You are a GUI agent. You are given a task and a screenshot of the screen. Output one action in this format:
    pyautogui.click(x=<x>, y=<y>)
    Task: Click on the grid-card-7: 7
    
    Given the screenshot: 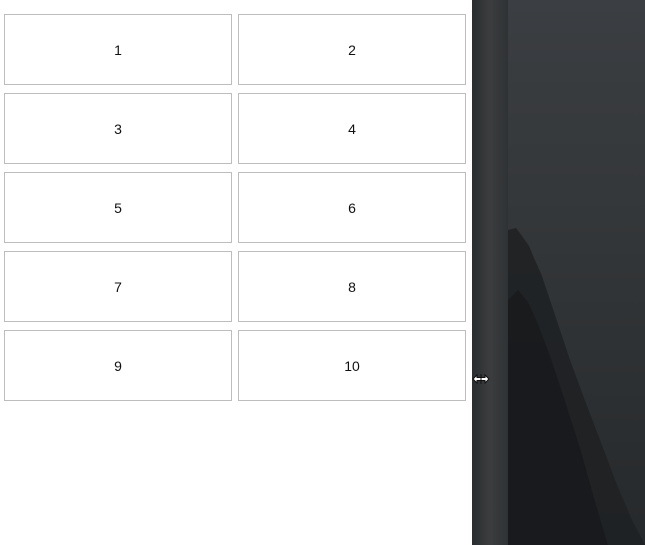 What is the action you would take?
    pyautogui.click(x=118, y=286)
    